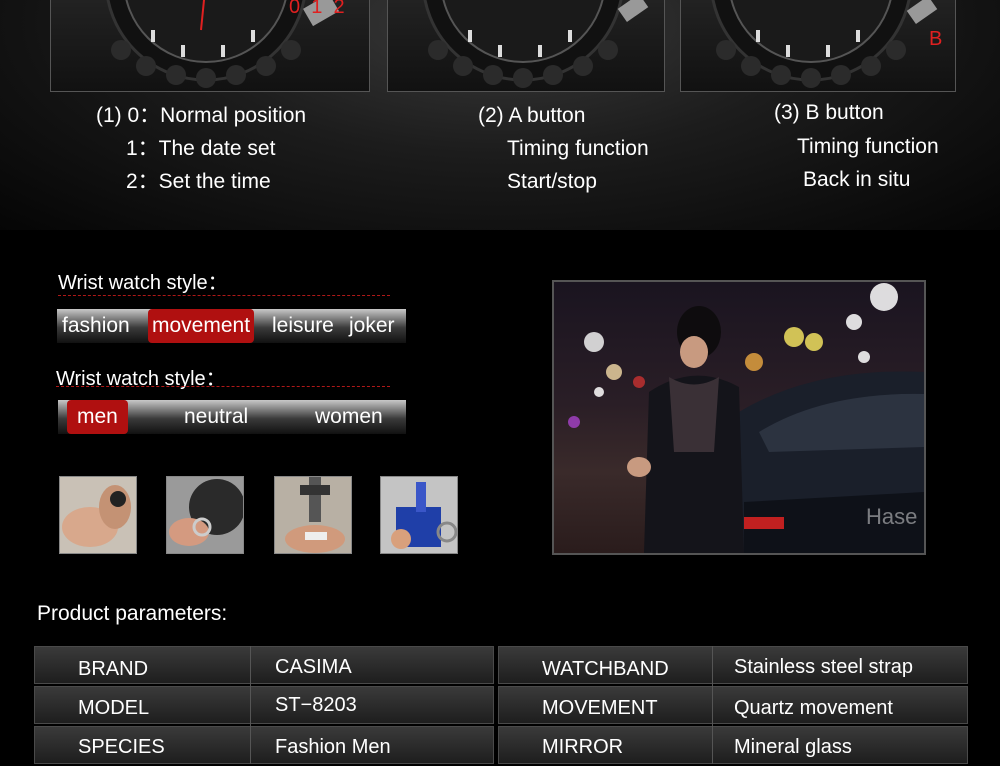 Image resolution: width=1000 pixels, height=766 pixels. Describe the element at coordinates (349, 417) in the screenshot. I see `tag-women: women` at that location.